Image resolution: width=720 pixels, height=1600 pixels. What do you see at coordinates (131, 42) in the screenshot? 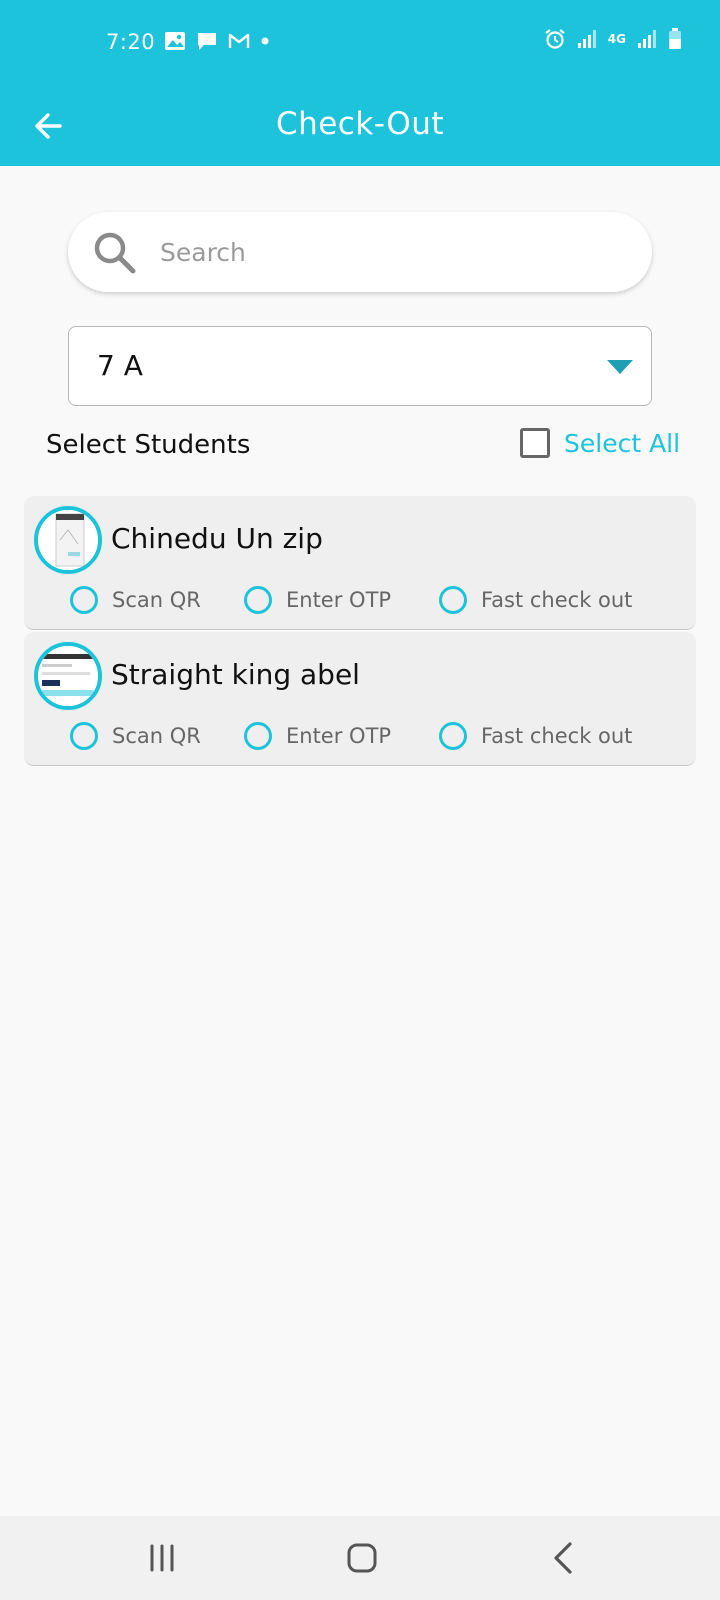
I see `status-time: 7:20` at bounding box center [131, 42].